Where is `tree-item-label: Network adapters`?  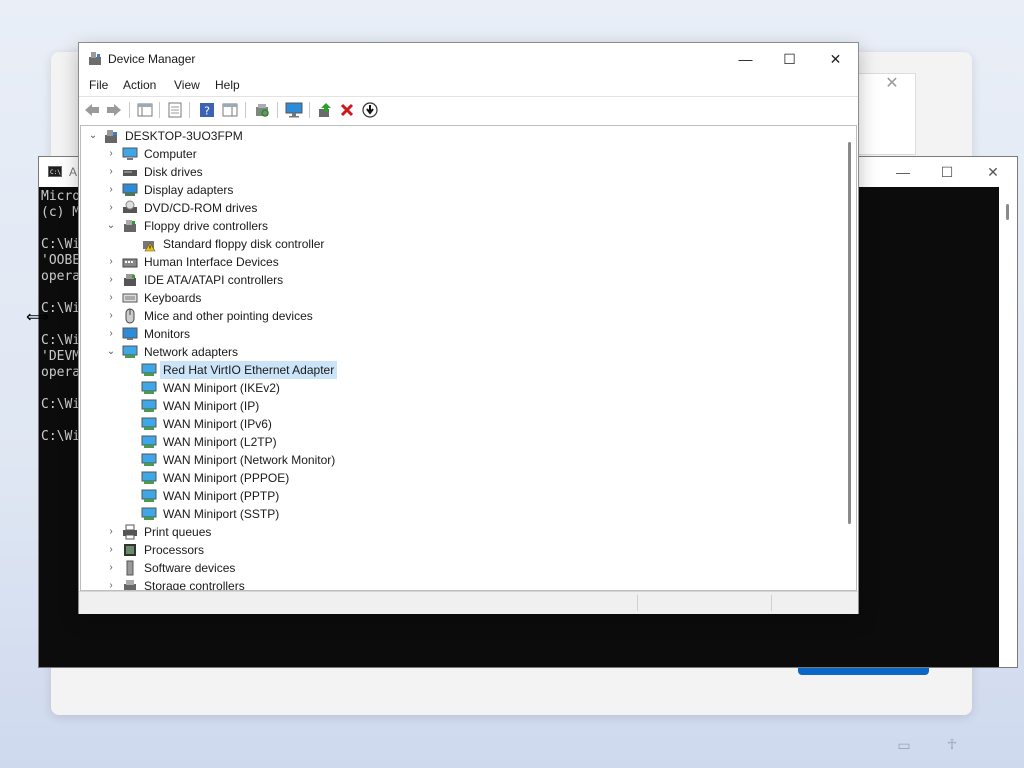 tree-item-label: Network adapters is located at coordinates (191, 352).